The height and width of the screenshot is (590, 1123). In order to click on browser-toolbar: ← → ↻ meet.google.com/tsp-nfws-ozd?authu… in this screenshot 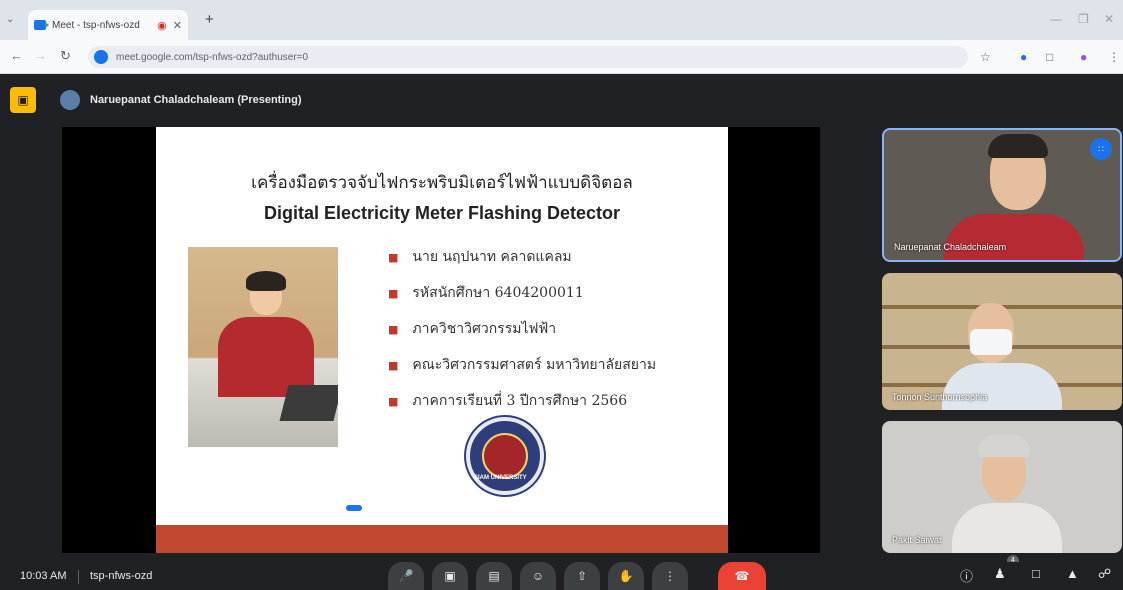, I will do `click(561, 57)`.